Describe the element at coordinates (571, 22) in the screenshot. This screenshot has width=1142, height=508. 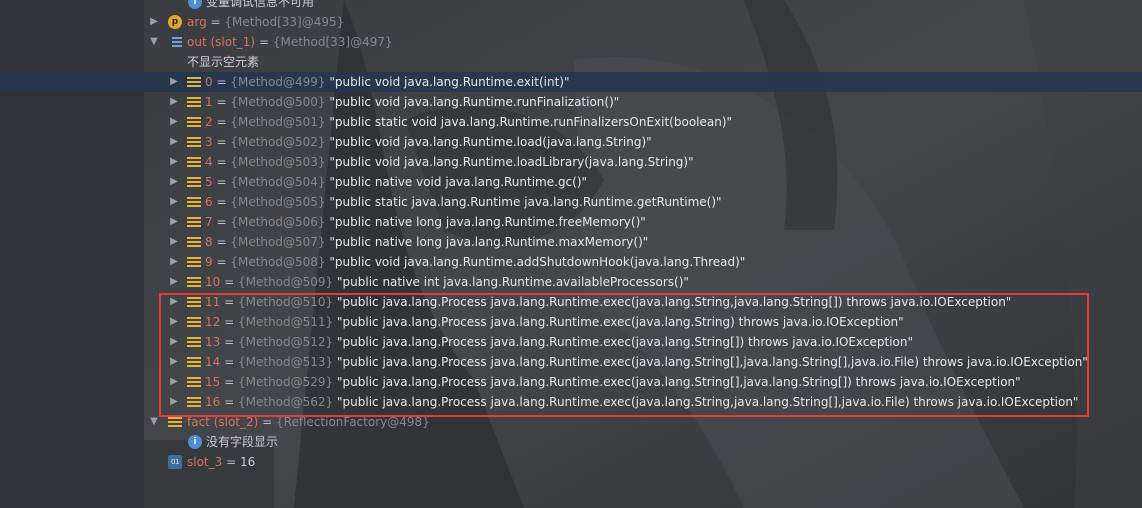
I see `arg-row: ▶ p arg = {Method[33]@495}` at that location.